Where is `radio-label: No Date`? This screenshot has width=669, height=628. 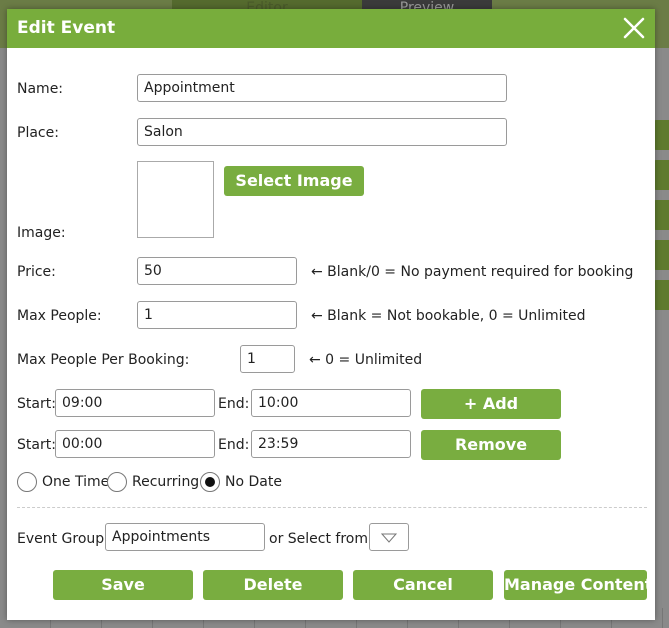 radio-label: No Date is located at coordinates (253, 482).